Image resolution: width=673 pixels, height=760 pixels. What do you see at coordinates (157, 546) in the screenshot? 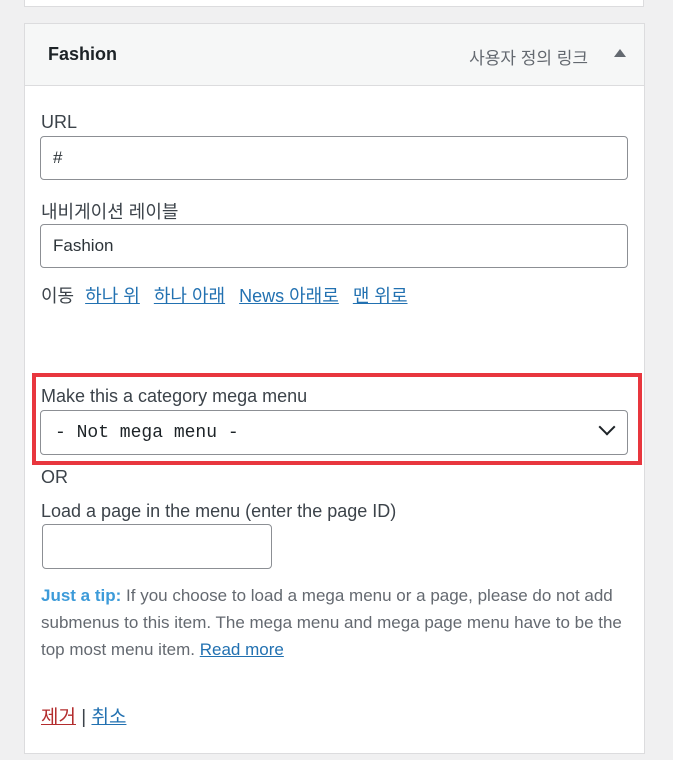
I see `page-id-input` at bounding box center [157, 546].